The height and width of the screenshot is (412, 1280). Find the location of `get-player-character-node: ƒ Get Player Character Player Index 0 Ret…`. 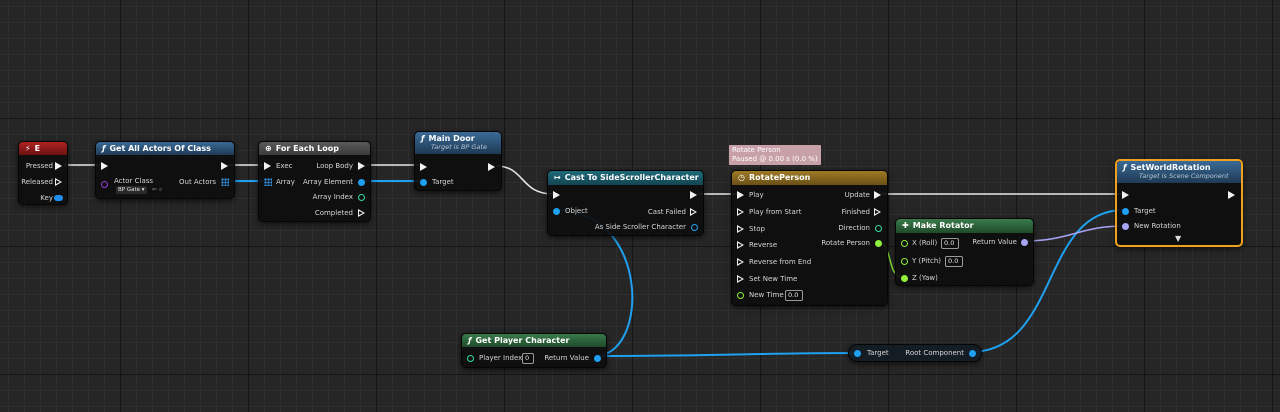

get-player-character-node: ƒ Get Player Character Player Index 0 Ret… is located at coordinates (534, 350).